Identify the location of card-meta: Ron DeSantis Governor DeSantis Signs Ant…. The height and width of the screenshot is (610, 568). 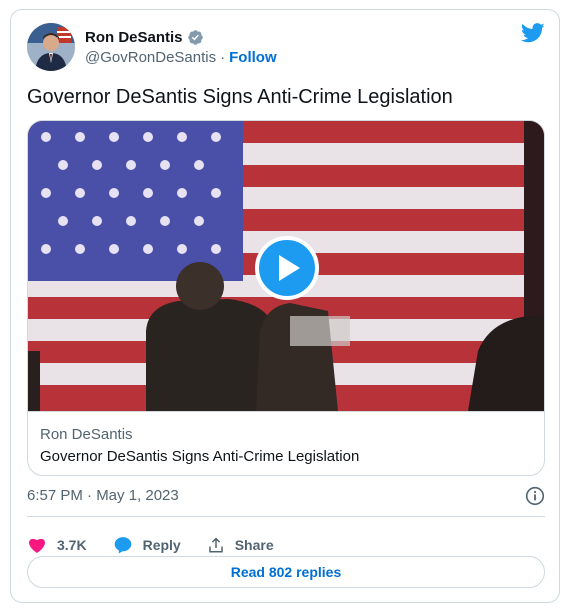
(286, 443).